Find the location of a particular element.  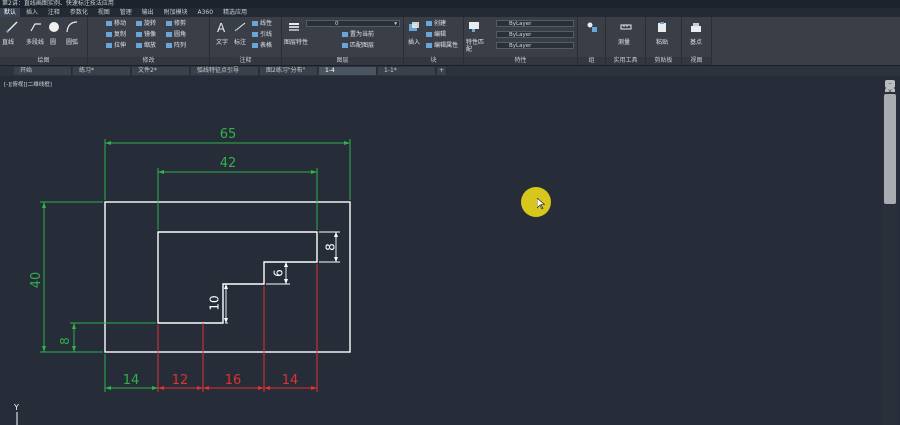

dim-overall-width: 65 is located at coordinates (228, 134).